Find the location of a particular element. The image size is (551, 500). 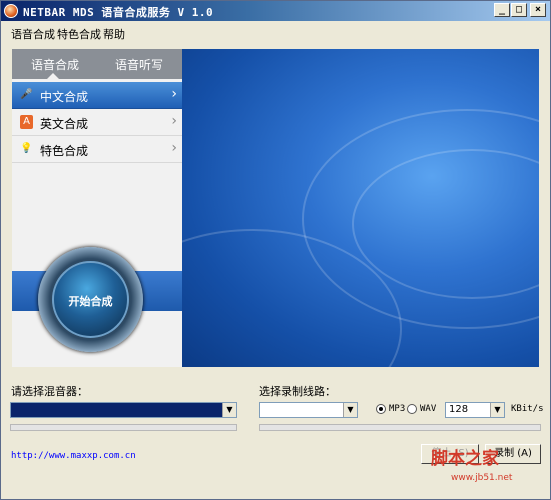

watermark-url: www.jb51.net is located at coordinates (482, 478).